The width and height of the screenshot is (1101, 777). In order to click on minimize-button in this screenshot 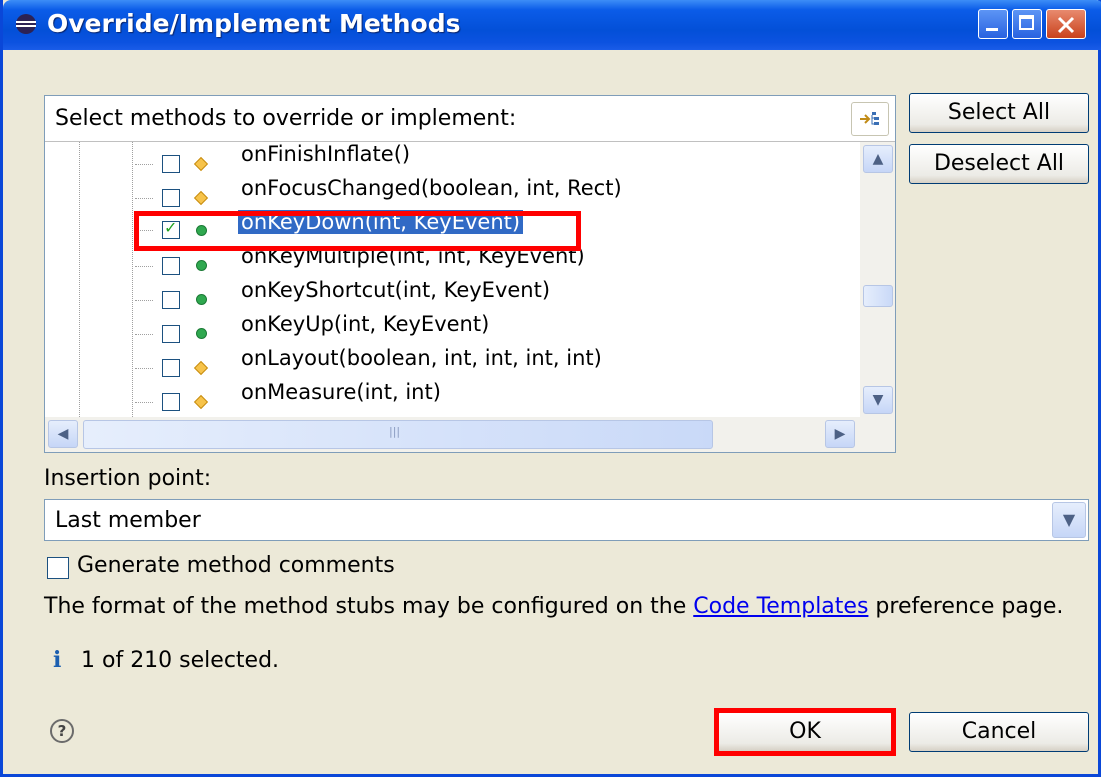, I will do `click(993, 24)`.